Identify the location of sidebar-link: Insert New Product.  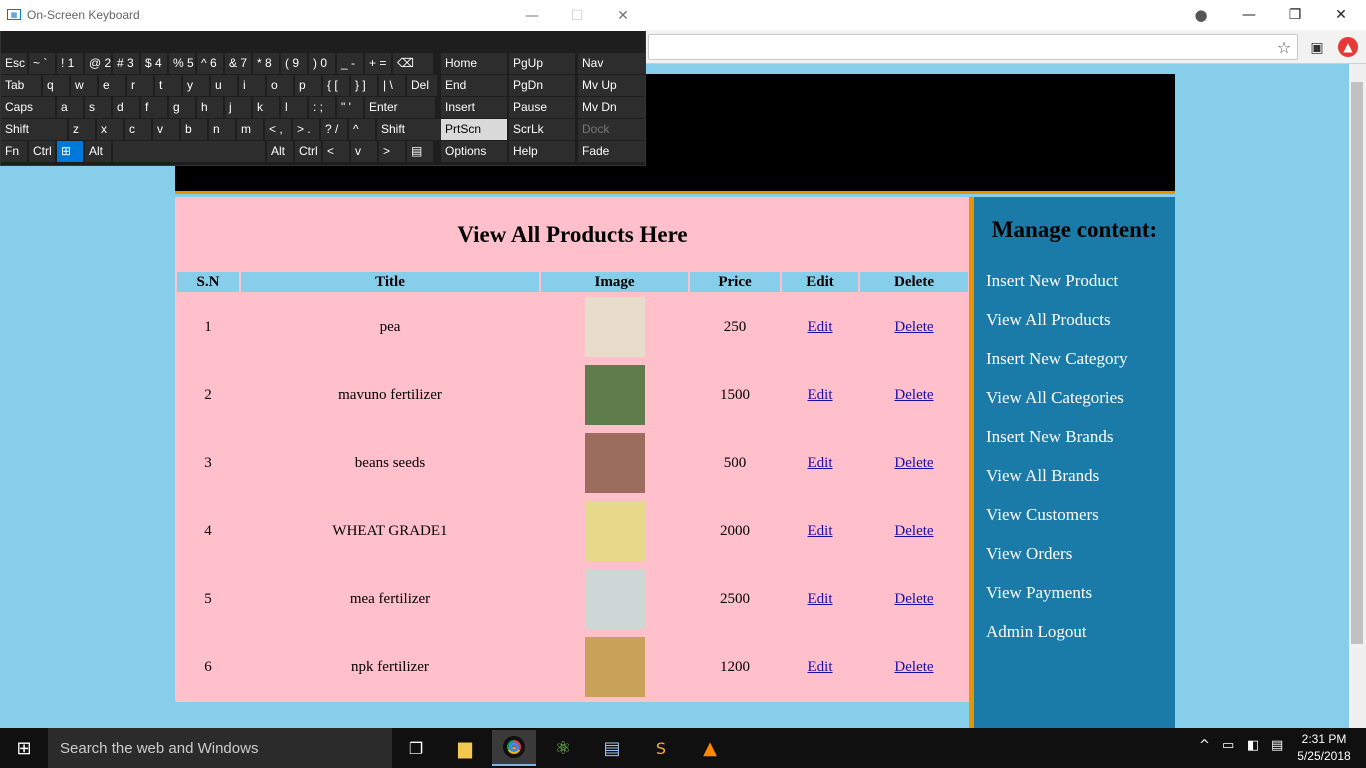
(1052, 281).